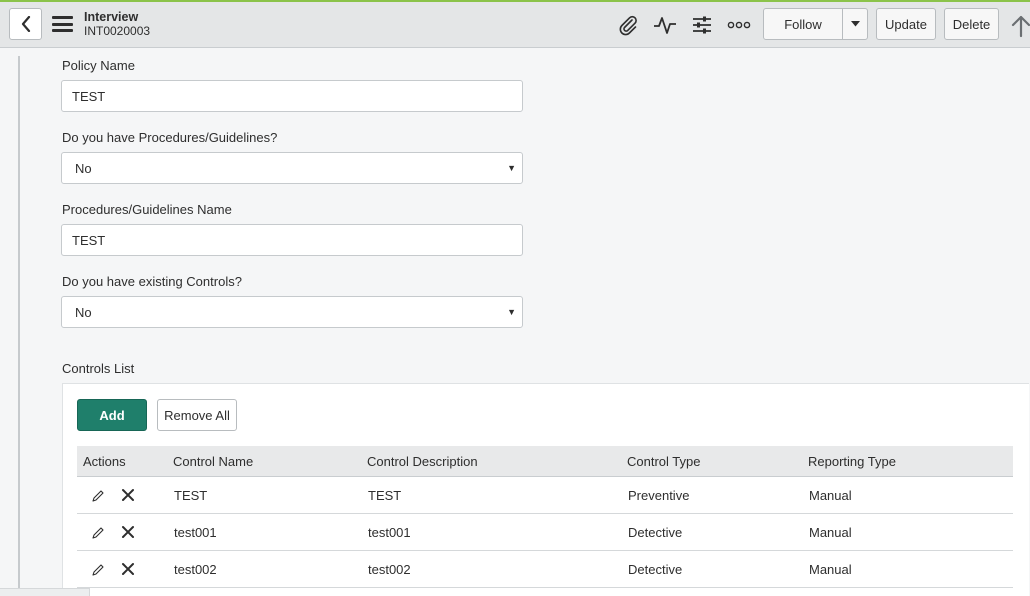  I want to click on table-row: TEST TEST Preventive Manual, so click(545, 495).